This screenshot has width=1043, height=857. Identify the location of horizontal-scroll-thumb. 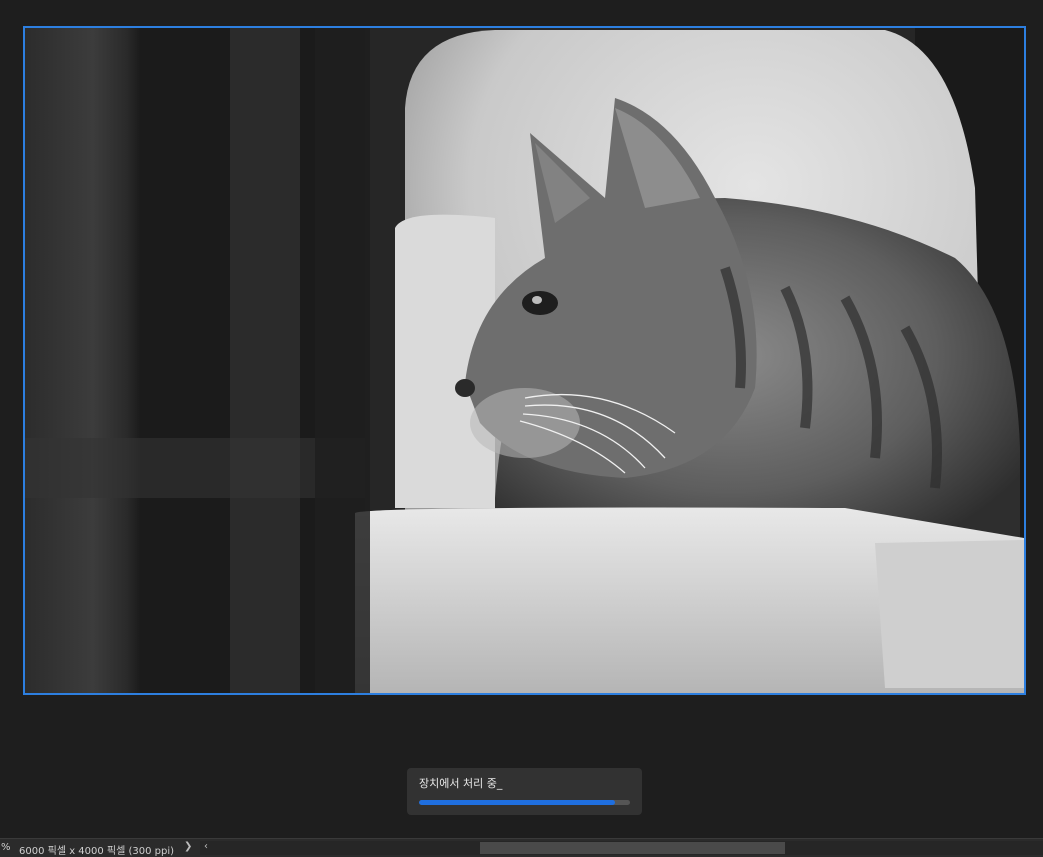
(632, 848).